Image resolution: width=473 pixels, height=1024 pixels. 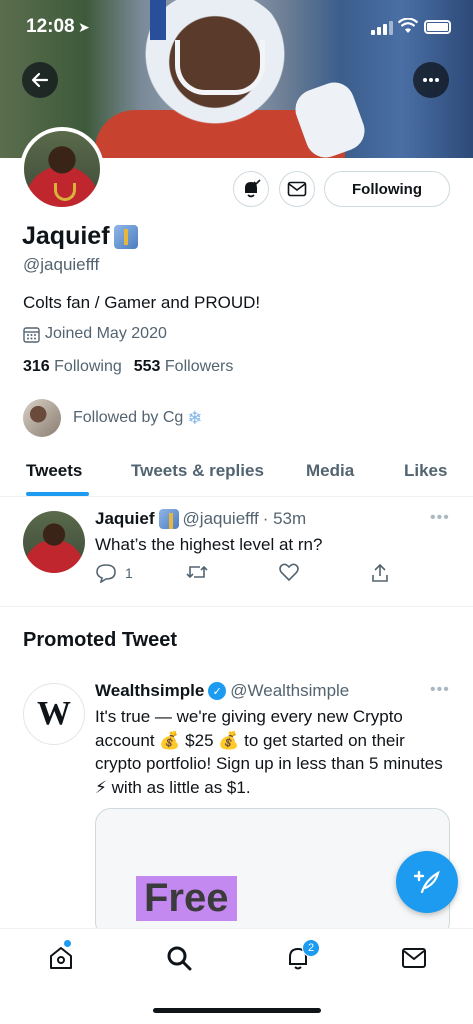 I want to click on tweet-author-name: Jaquief, so click(x=125, y=518).